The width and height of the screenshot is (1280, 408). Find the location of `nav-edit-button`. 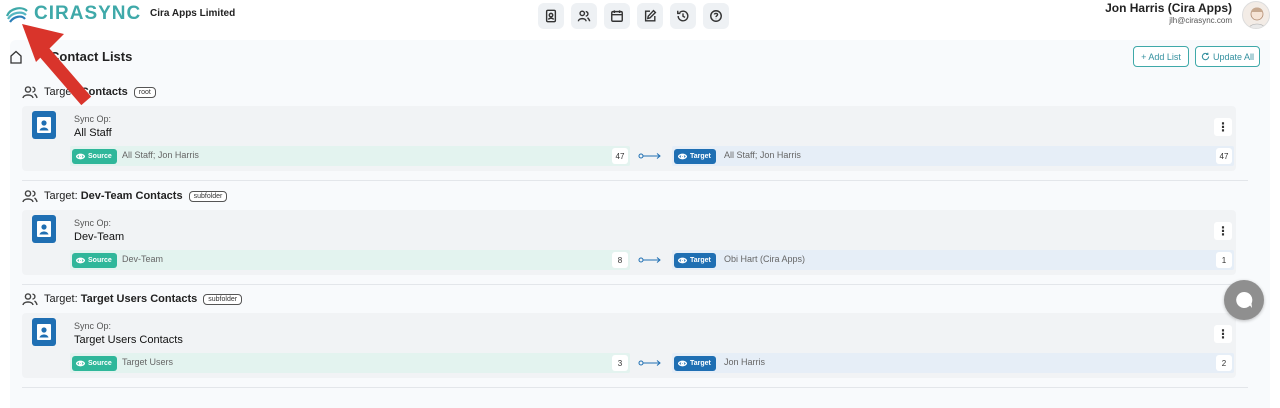

nav-edit-button is located at coordinates (650, 16).